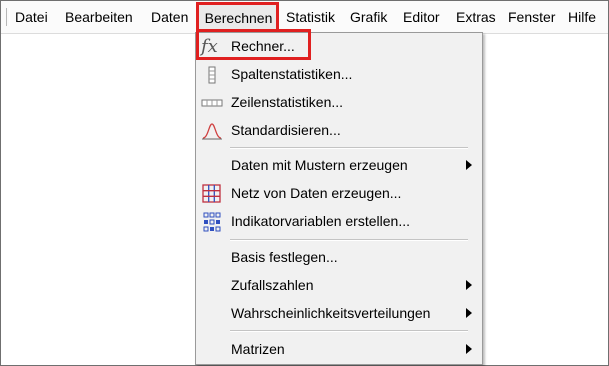  I want to click on menu-datei: Datei, so click(31, 17).